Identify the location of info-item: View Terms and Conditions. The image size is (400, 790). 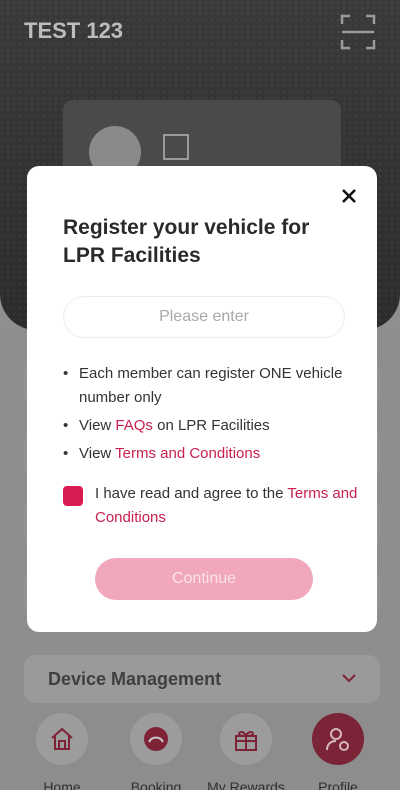
(213, 454).